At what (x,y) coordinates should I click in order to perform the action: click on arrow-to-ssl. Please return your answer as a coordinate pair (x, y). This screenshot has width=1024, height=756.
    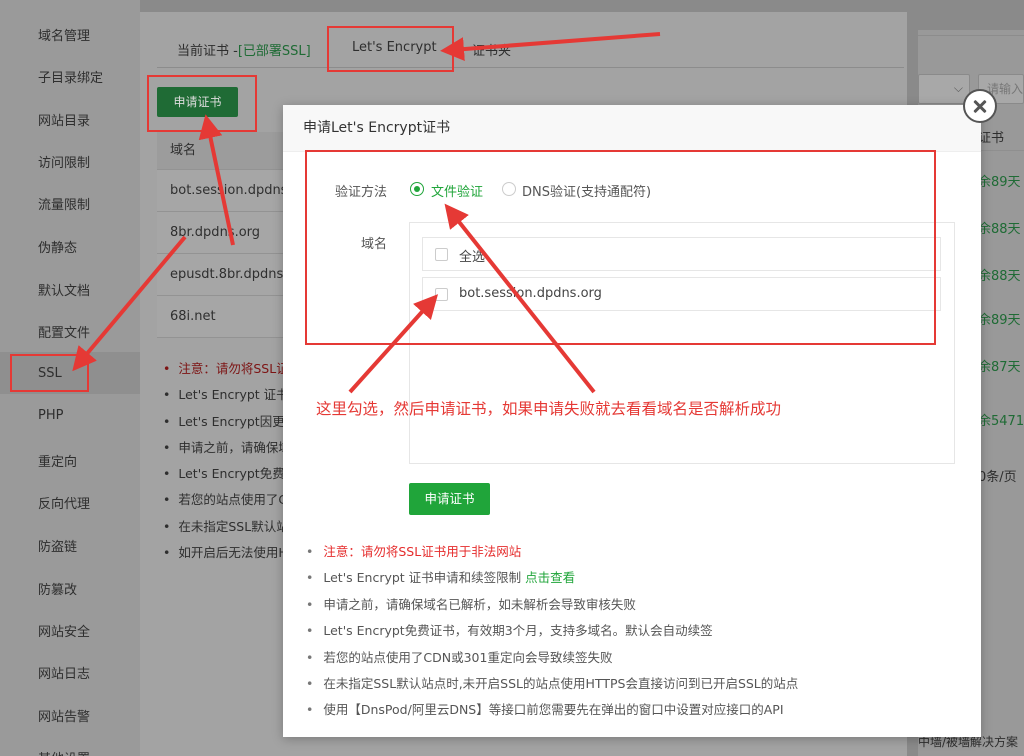
    Looking at the image, I should click on (129, 303).